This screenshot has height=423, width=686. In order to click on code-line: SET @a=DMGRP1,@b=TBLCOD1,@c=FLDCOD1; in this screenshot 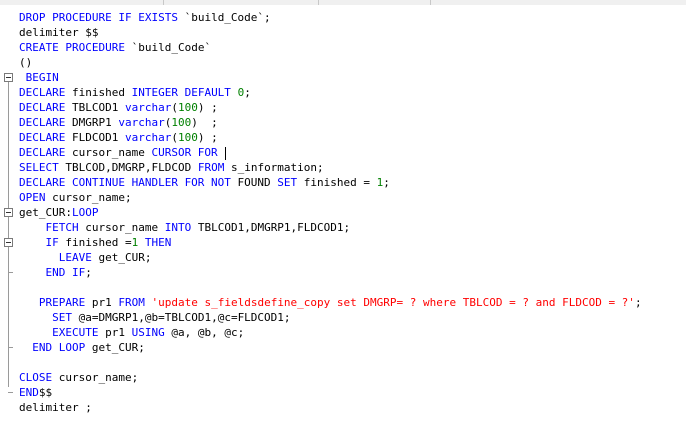, I will do `click(352, 317)`.